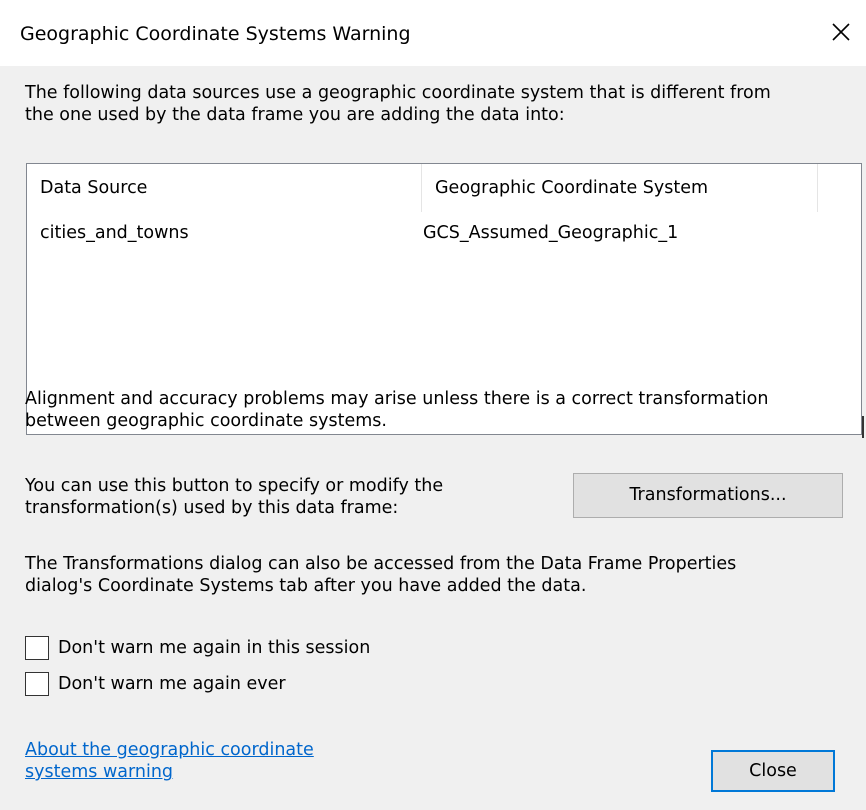  I want to click on link-line-2: systems warning, so click(169, 772).